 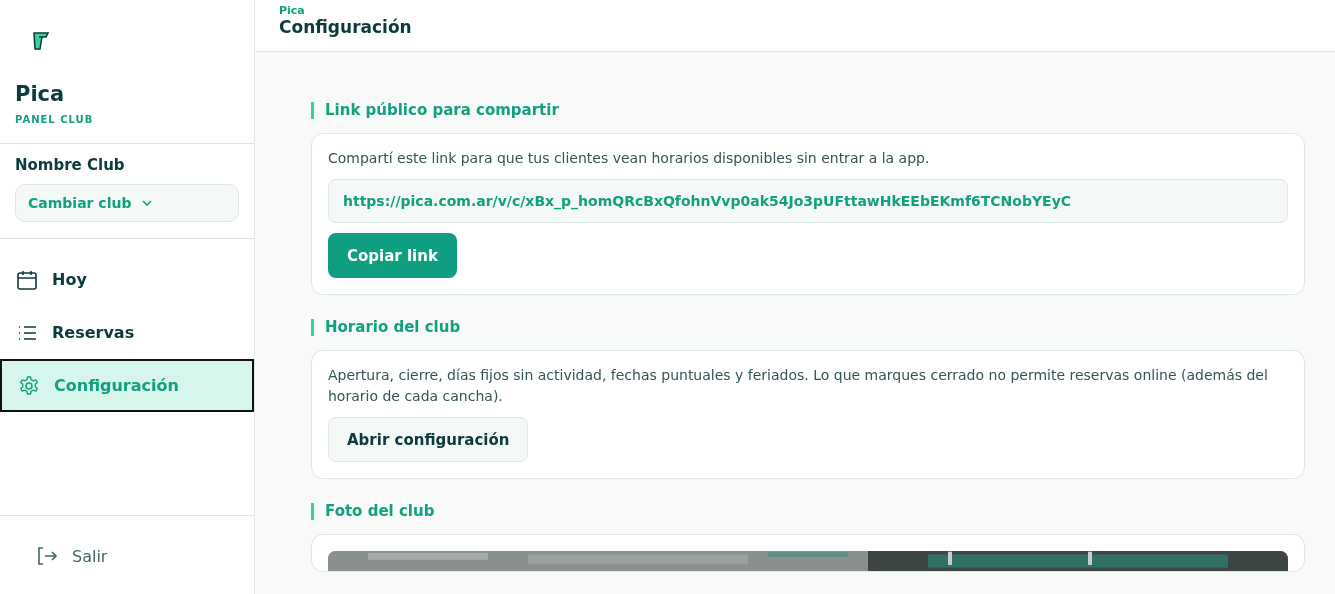 I want to click on caret-icon, so click(x=147, y=203).